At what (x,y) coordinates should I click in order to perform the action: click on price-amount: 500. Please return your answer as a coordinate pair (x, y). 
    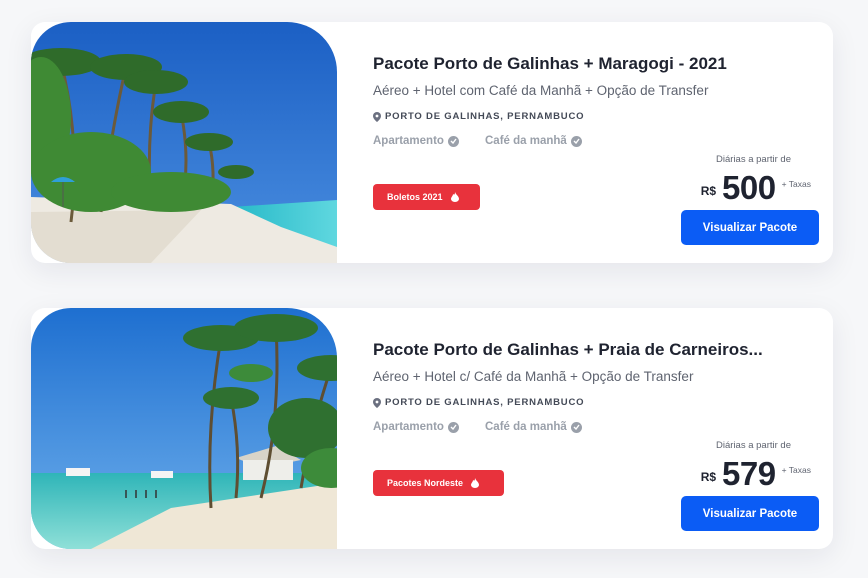
    Looking at the image, I should click on (749, 187).